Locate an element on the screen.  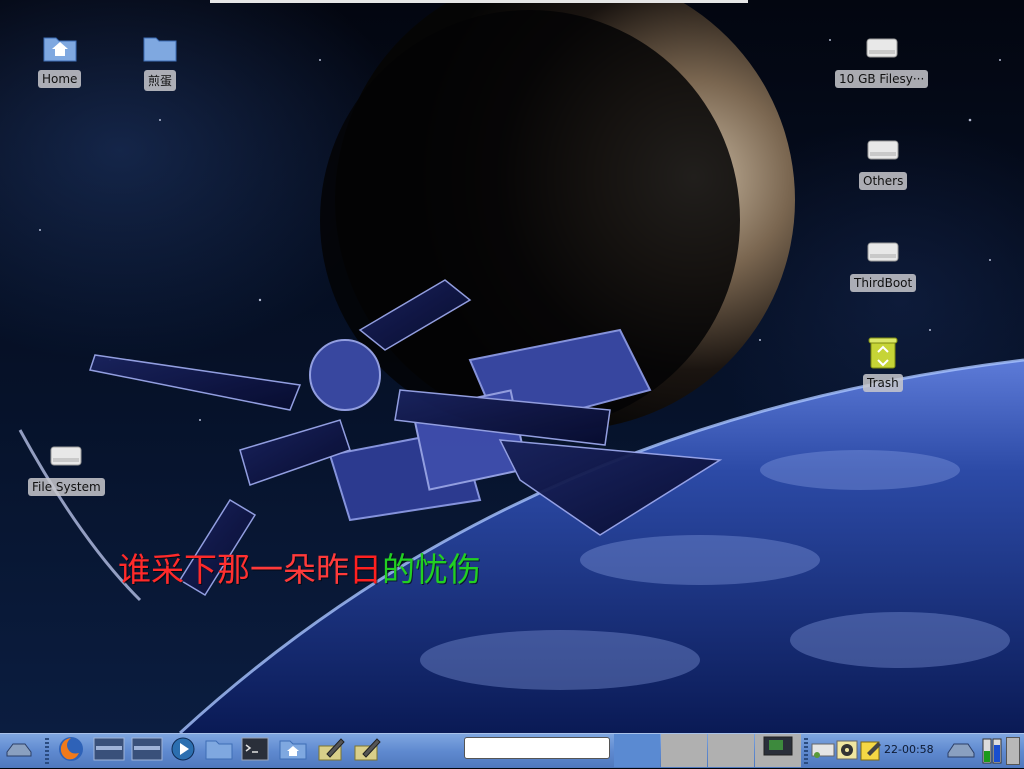
desktop-icon-file-system: File System is located at coordinates (66, 467).